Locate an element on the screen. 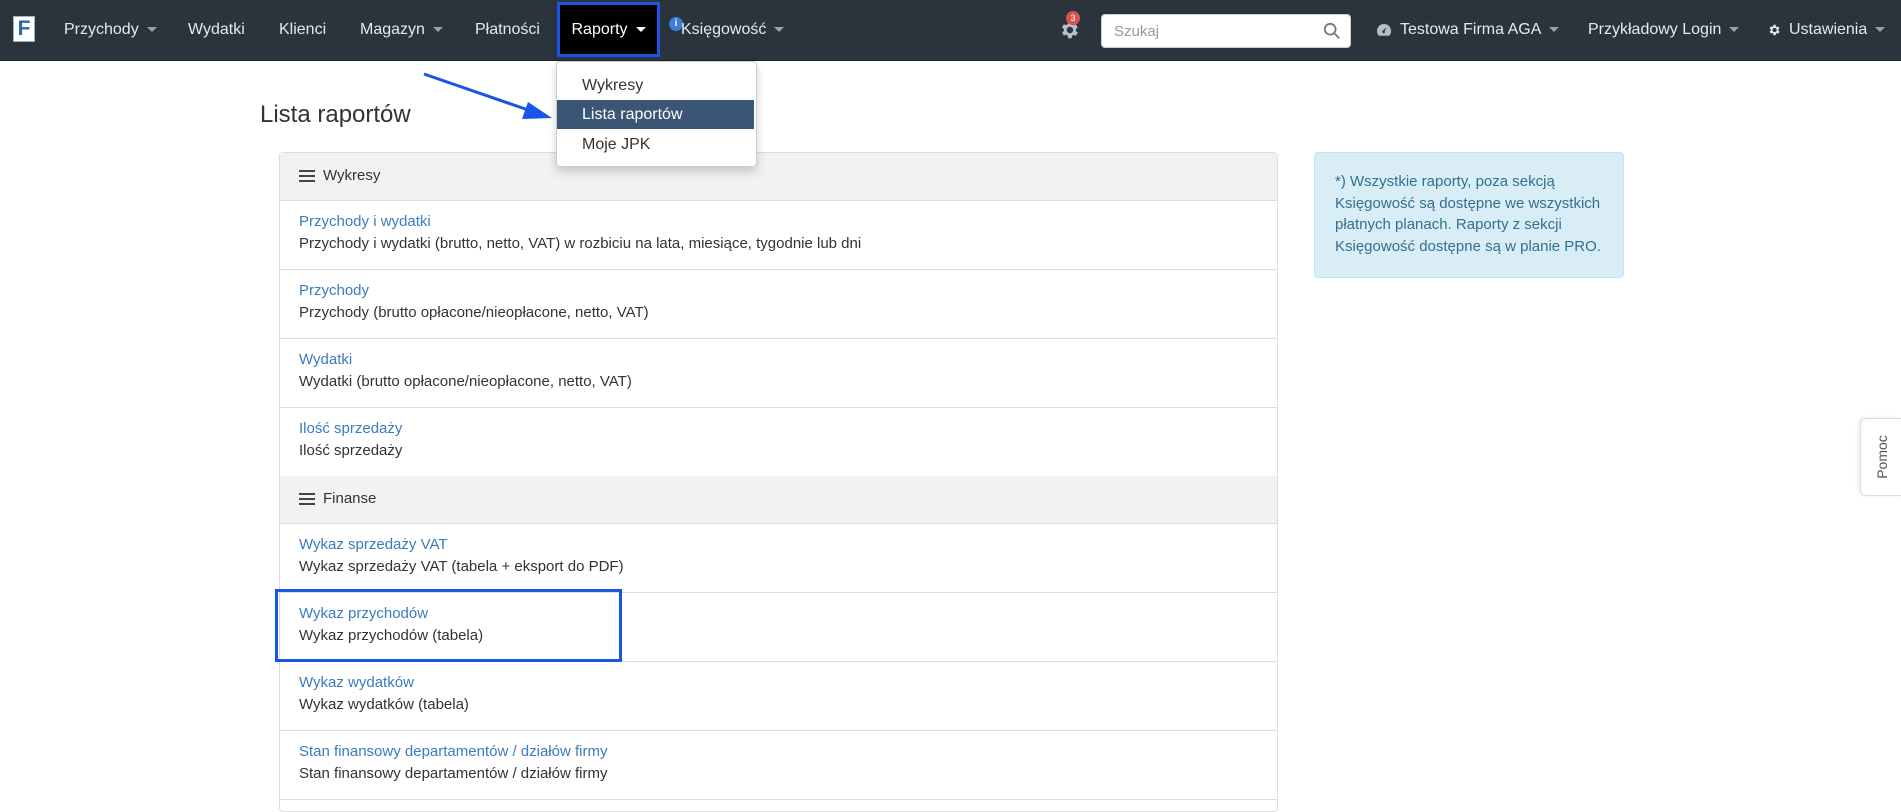 This screenshot has width=1901, height=812. nav-przychody-label: Przychody is located at coordinates (101, 29).